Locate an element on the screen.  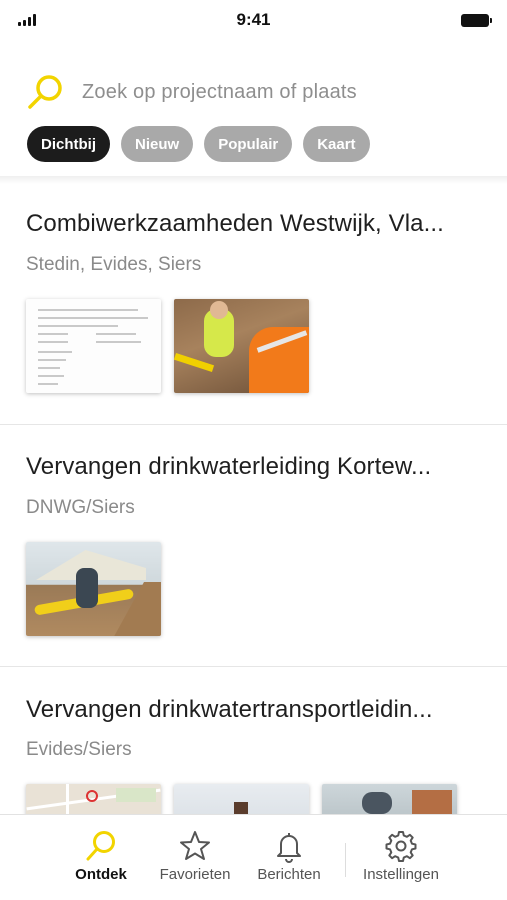
project-subtitle: DNWG/Siers is located at coordinates (80, 507).